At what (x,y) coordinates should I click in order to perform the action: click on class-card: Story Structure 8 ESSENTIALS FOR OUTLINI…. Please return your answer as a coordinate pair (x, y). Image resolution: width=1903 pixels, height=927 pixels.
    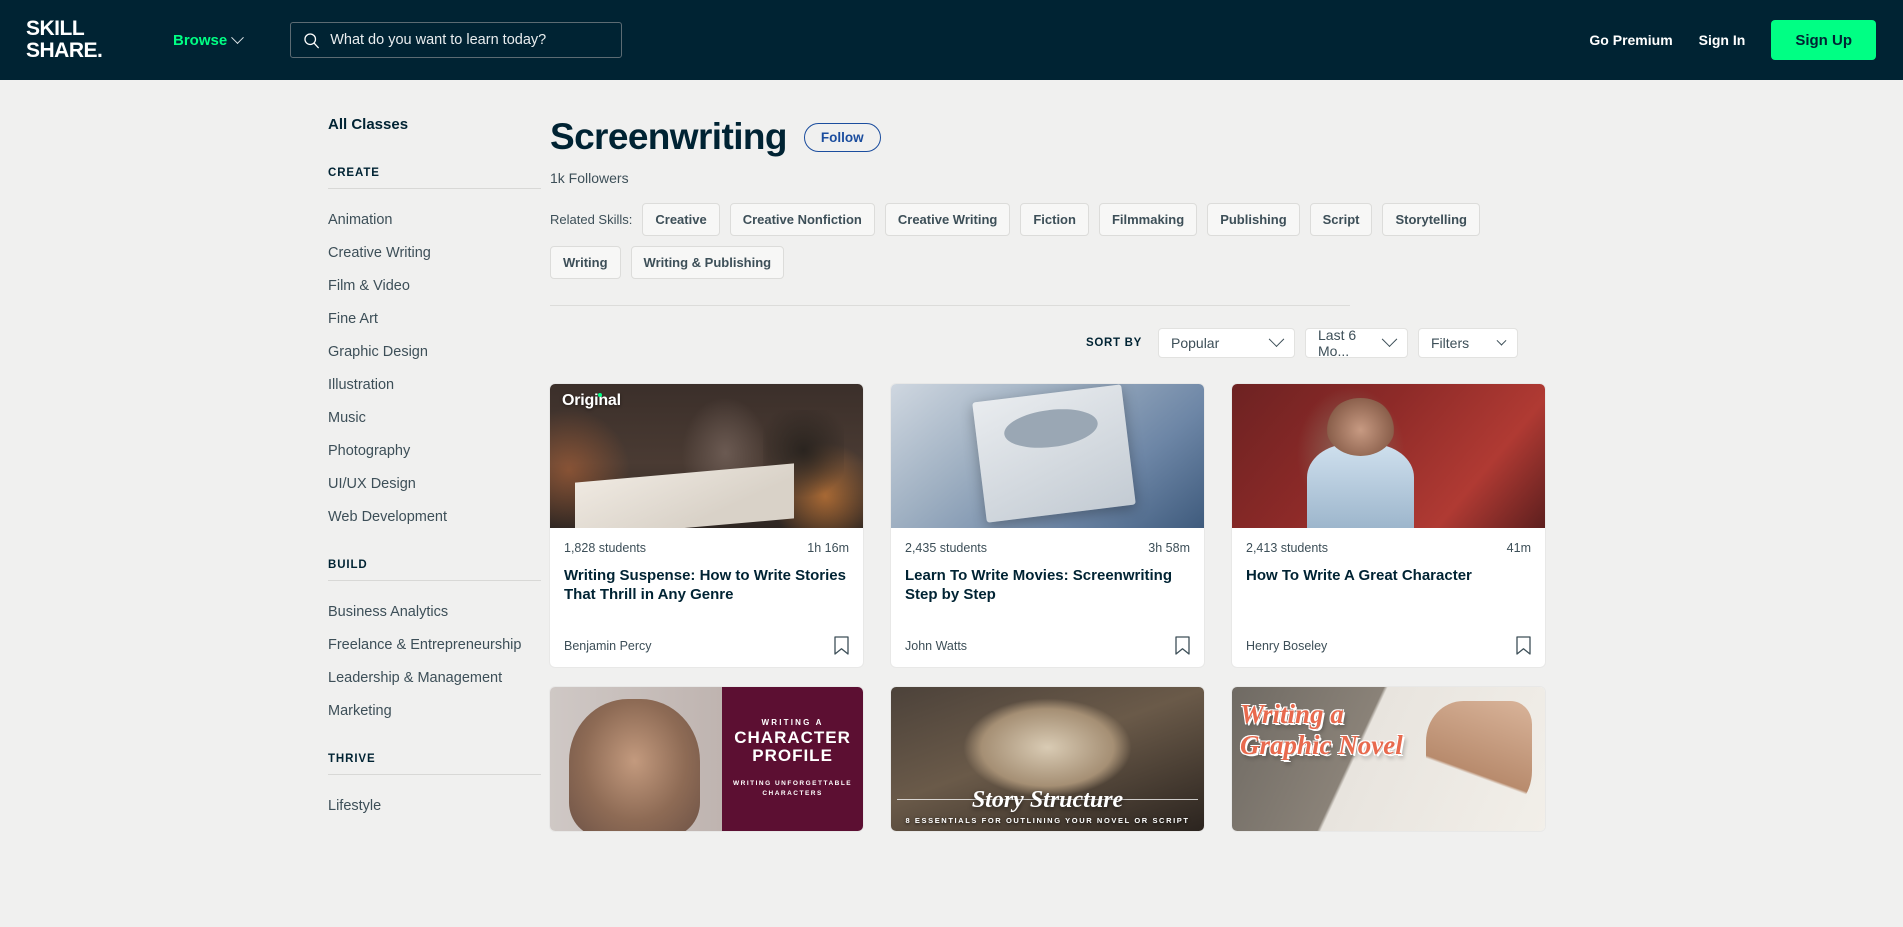
    Looking at the image, I should click on (1047, 759).